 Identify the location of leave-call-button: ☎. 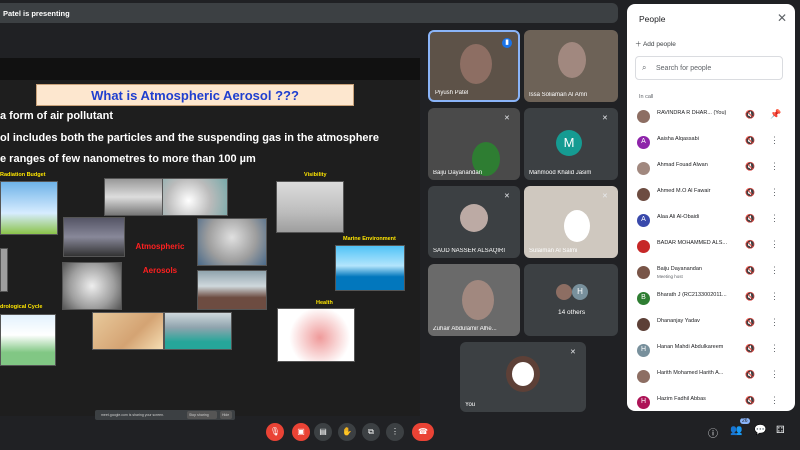
(423, 432).